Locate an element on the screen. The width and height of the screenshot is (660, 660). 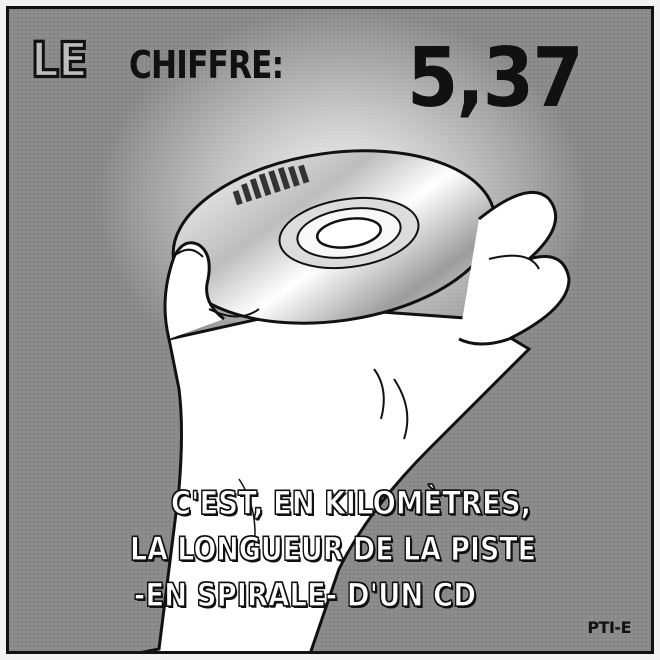
caption-line-1: C'EST, EN KILOMÈTRES, is located at coordinates (351, 503).